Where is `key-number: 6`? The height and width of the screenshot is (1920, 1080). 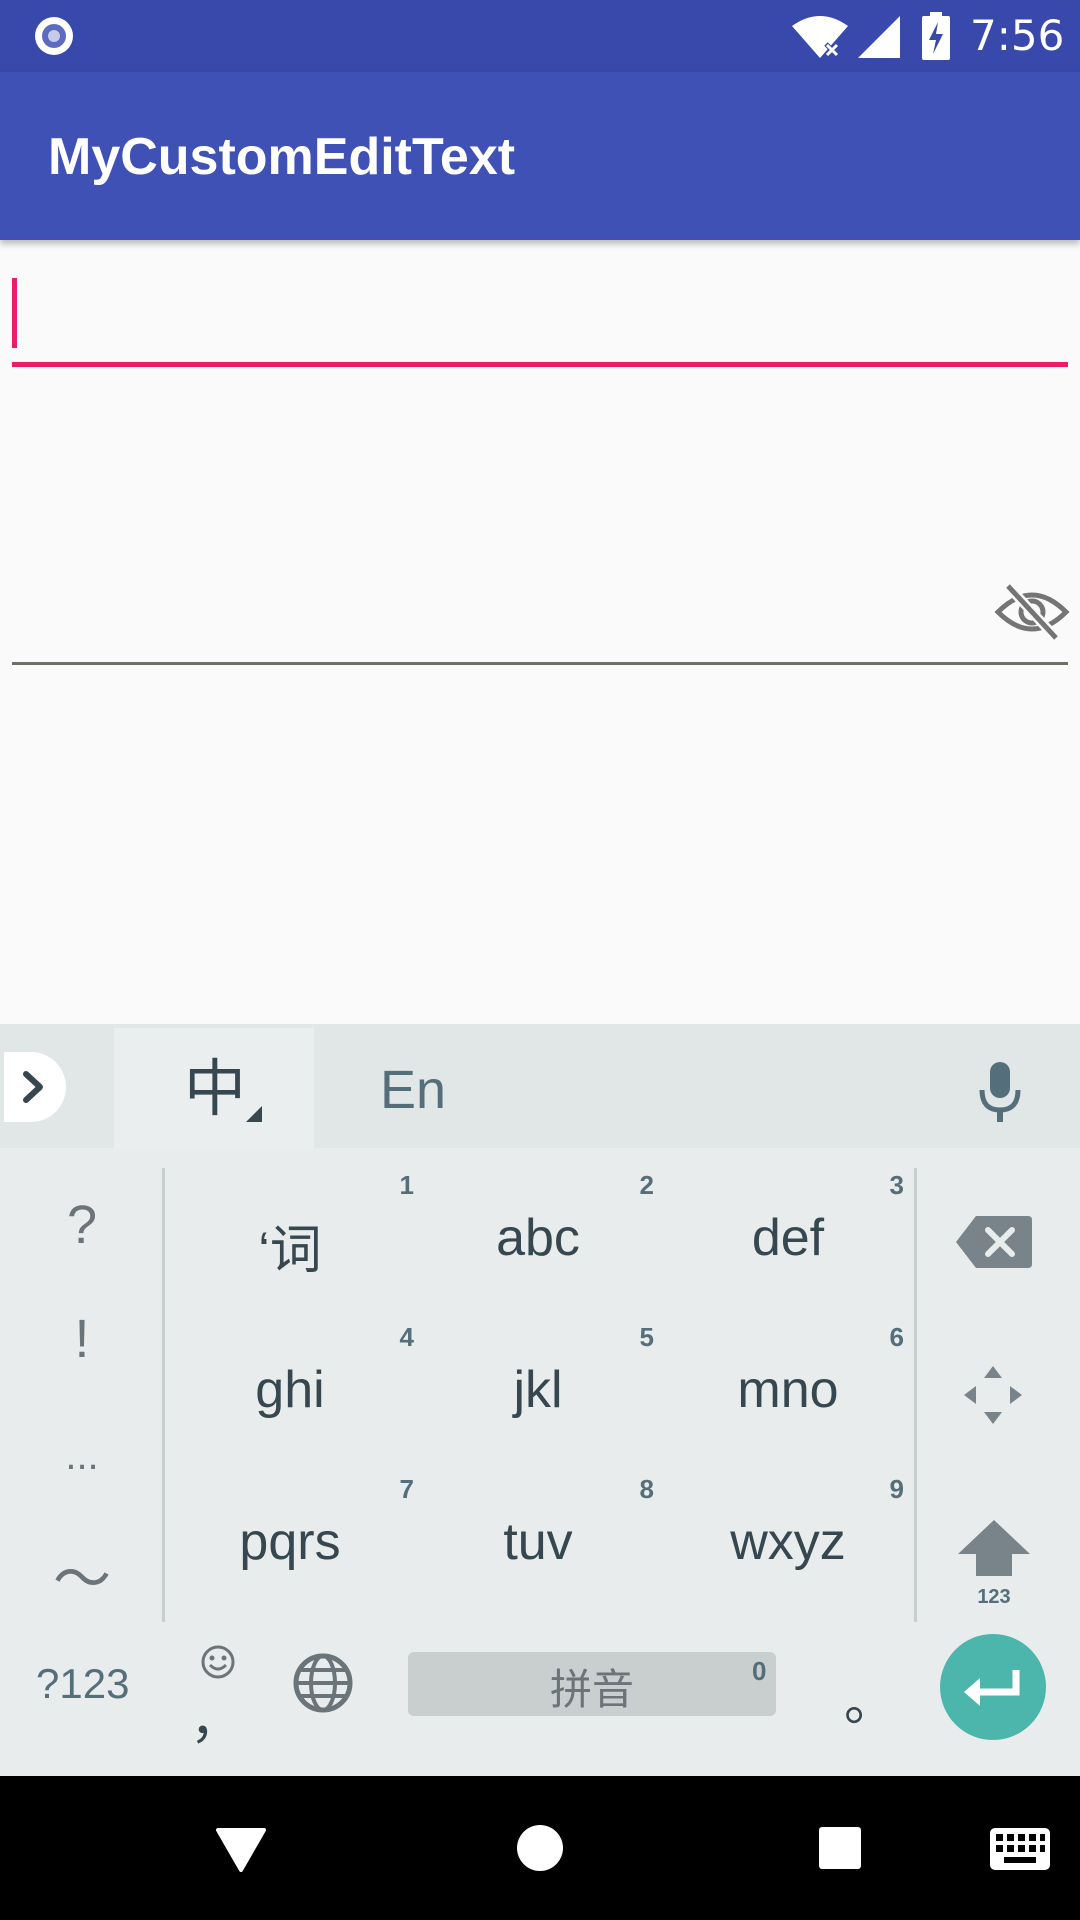 key-number: 6 is located at coordinates (896, 1337).